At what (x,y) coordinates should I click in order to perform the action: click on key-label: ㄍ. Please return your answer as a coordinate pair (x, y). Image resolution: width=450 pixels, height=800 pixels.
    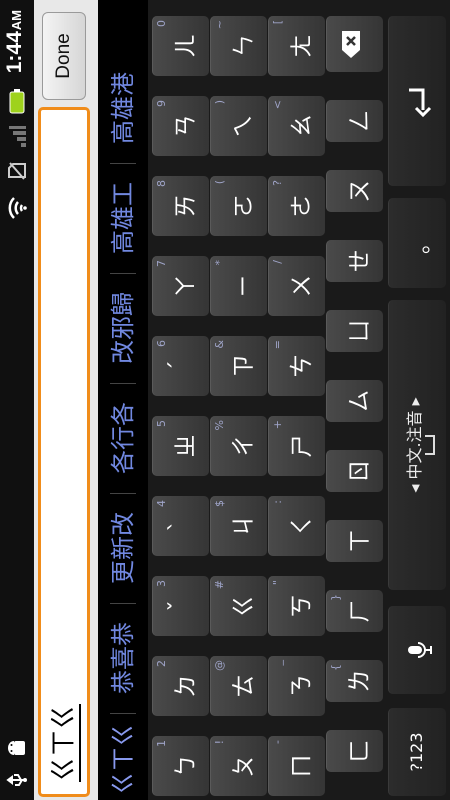
    Looking at the image, I should click on (244, 606).